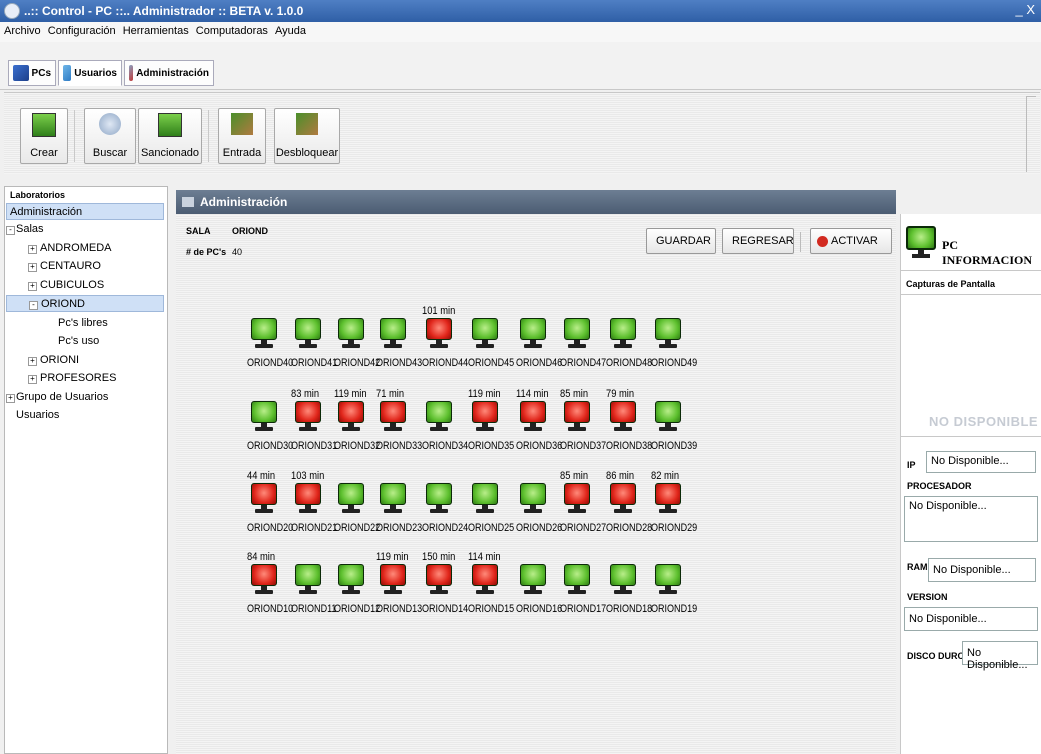  Describe the element at coordinates (629, 528) in the screenshot. I see `pc-name-label: ORIOND28` at that location.